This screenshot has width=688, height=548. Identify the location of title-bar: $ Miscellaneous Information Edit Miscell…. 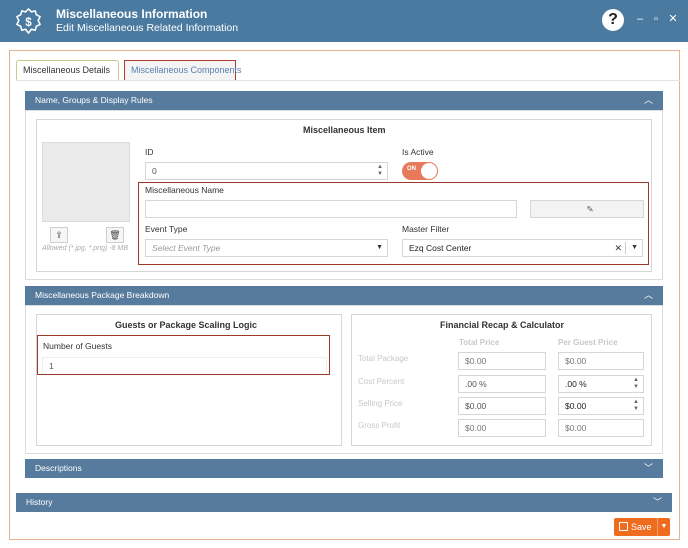
(344, 21).